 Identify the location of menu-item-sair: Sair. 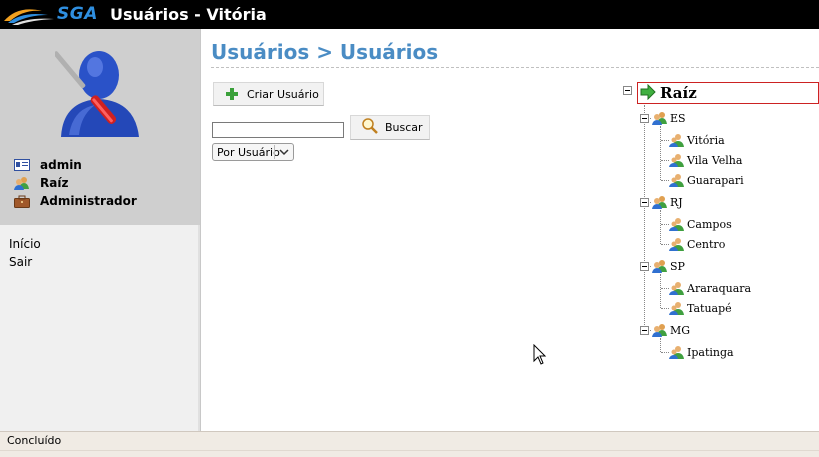
(99, 262).